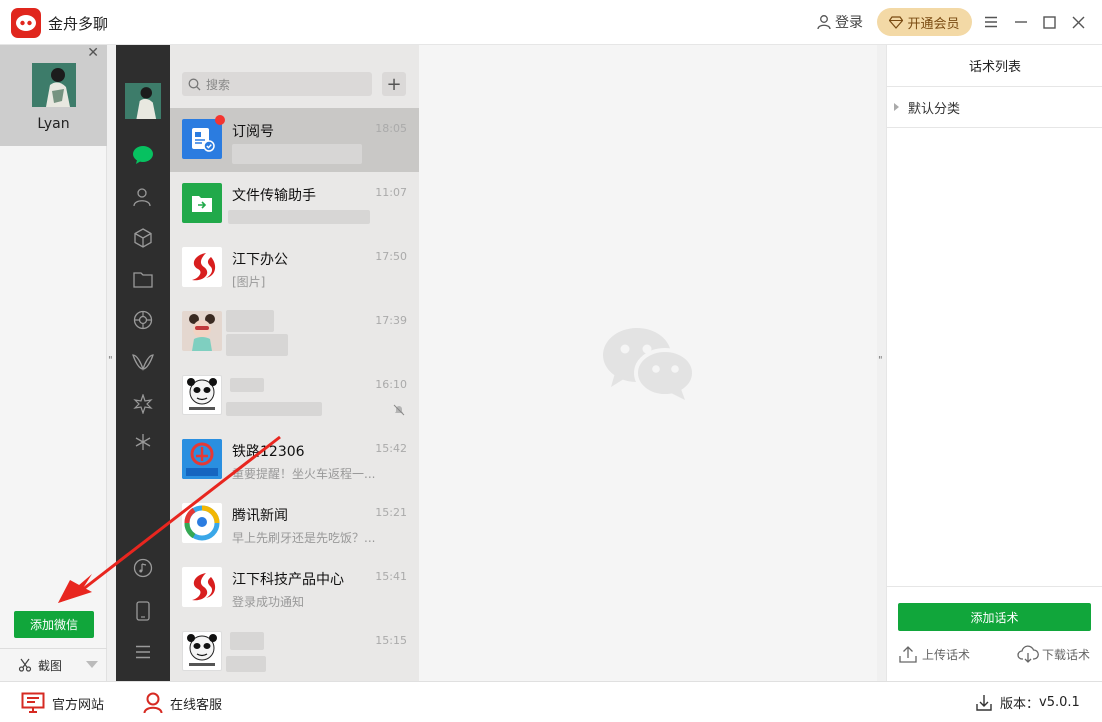 The width and height of the screenshot is (1102, 722). I want to click on search-icon, so click(194, 84).